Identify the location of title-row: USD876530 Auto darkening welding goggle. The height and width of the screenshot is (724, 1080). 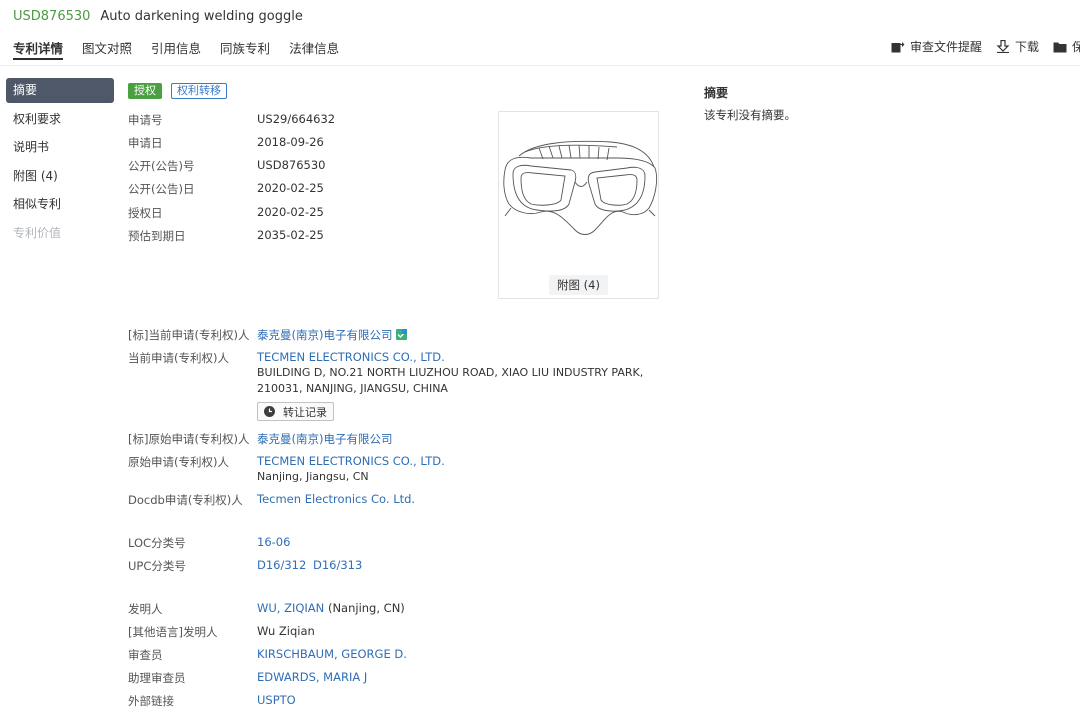
(158, 16).